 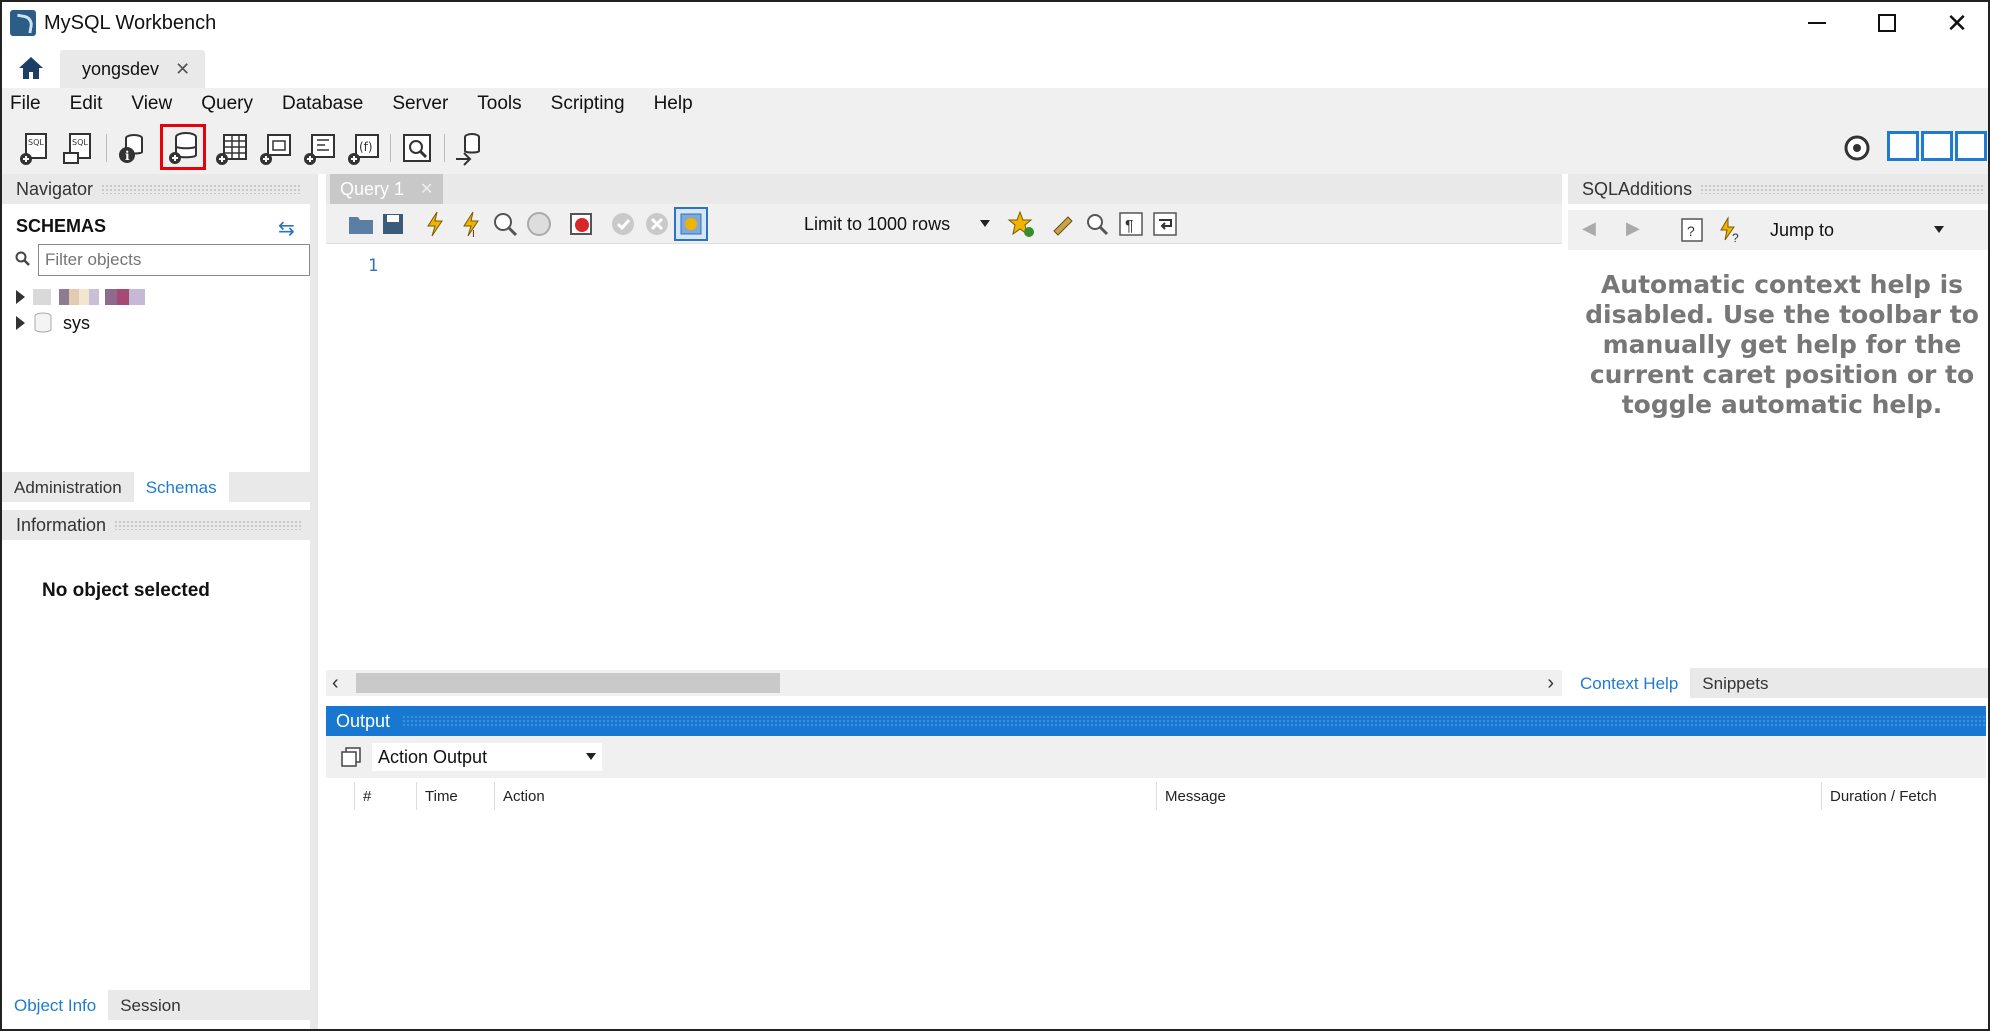 What do you see at coordinates (1063, 224) in the screenshot?
I see `beautify-button` at bounding box center [1063, 224].